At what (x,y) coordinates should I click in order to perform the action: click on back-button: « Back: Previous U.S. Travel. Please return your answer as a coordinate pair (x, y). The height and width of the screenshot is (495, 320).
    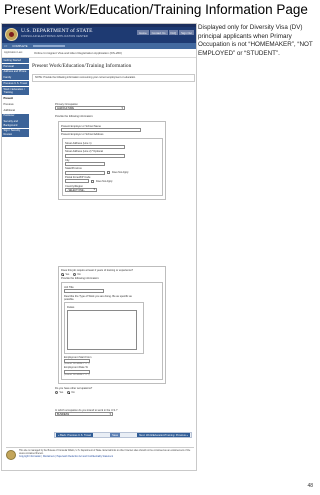
    Looking at the image, I should click on (75, 435).